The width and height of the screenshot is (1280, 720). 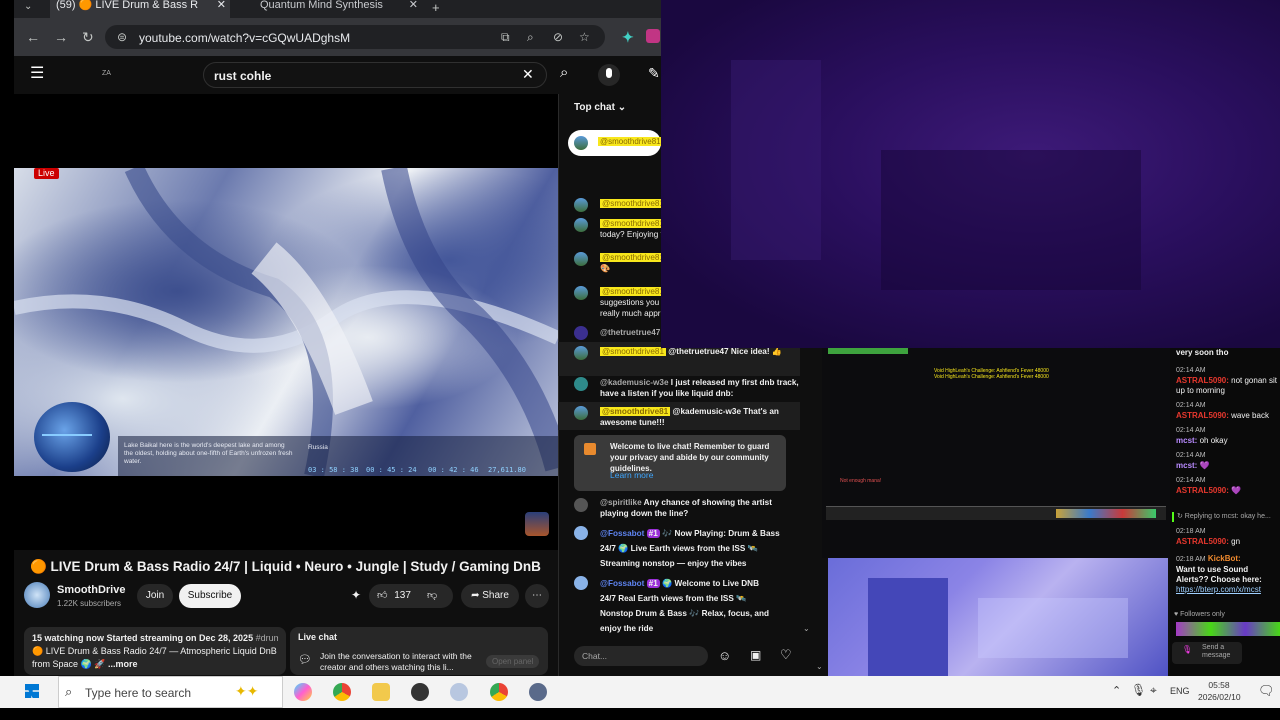 What do you see at coordinates (1053, 628) in the screenshot?
I see `light-shape` at bounding box center [1053, 628].